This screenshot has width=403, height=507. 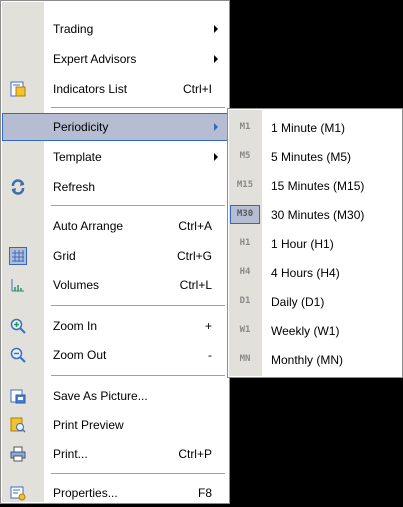 I want to click on periodicity-item-m5: M5 5 Minutes (M5), so click(x=316, y=156).